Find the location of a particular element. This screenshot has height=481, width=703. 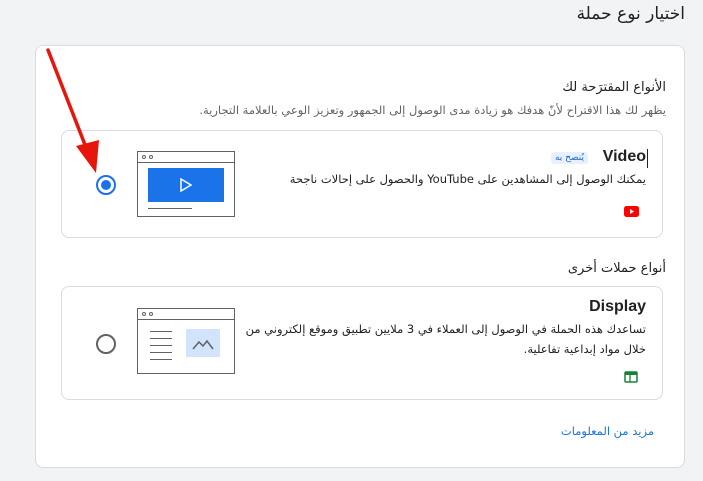

annotation-arrow-icon is located at coordinates (72, 110).